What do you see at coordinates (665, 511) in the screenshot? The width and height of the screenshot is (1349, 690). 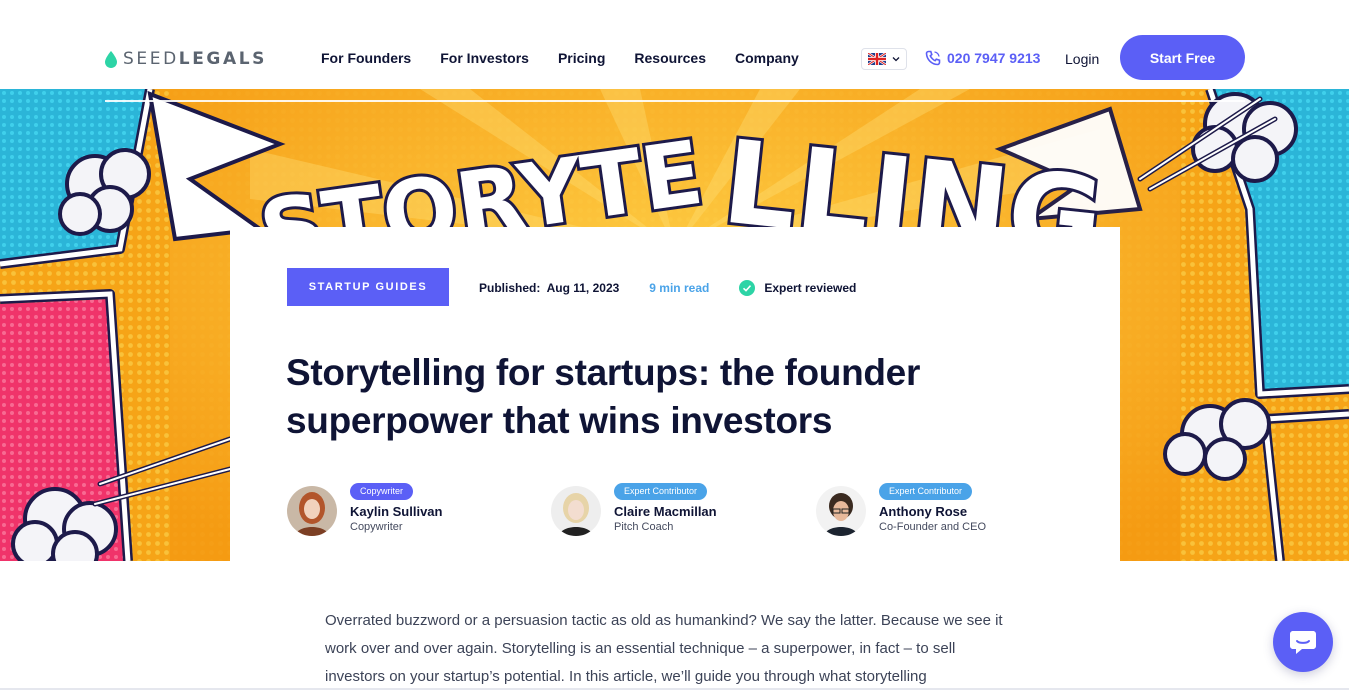 I see `author-name: Claire Macmillan` at bounding box center [665, 511].